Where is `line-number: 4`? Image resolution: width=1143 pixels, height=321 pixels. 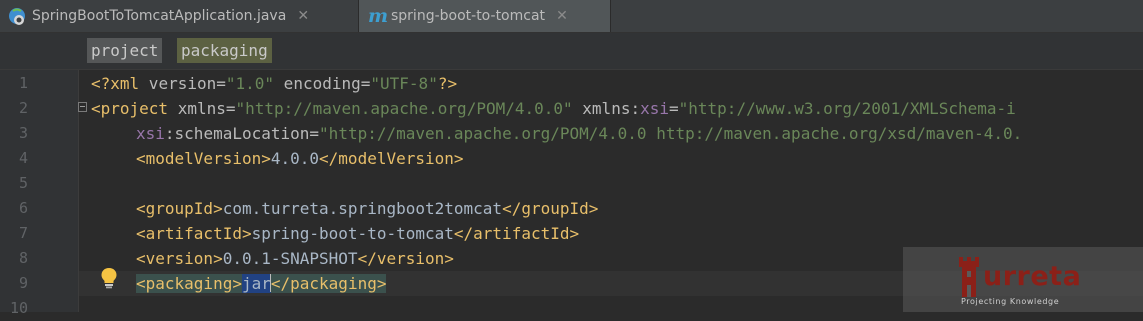
line-number: 4 is located at coordinates (23, 158).